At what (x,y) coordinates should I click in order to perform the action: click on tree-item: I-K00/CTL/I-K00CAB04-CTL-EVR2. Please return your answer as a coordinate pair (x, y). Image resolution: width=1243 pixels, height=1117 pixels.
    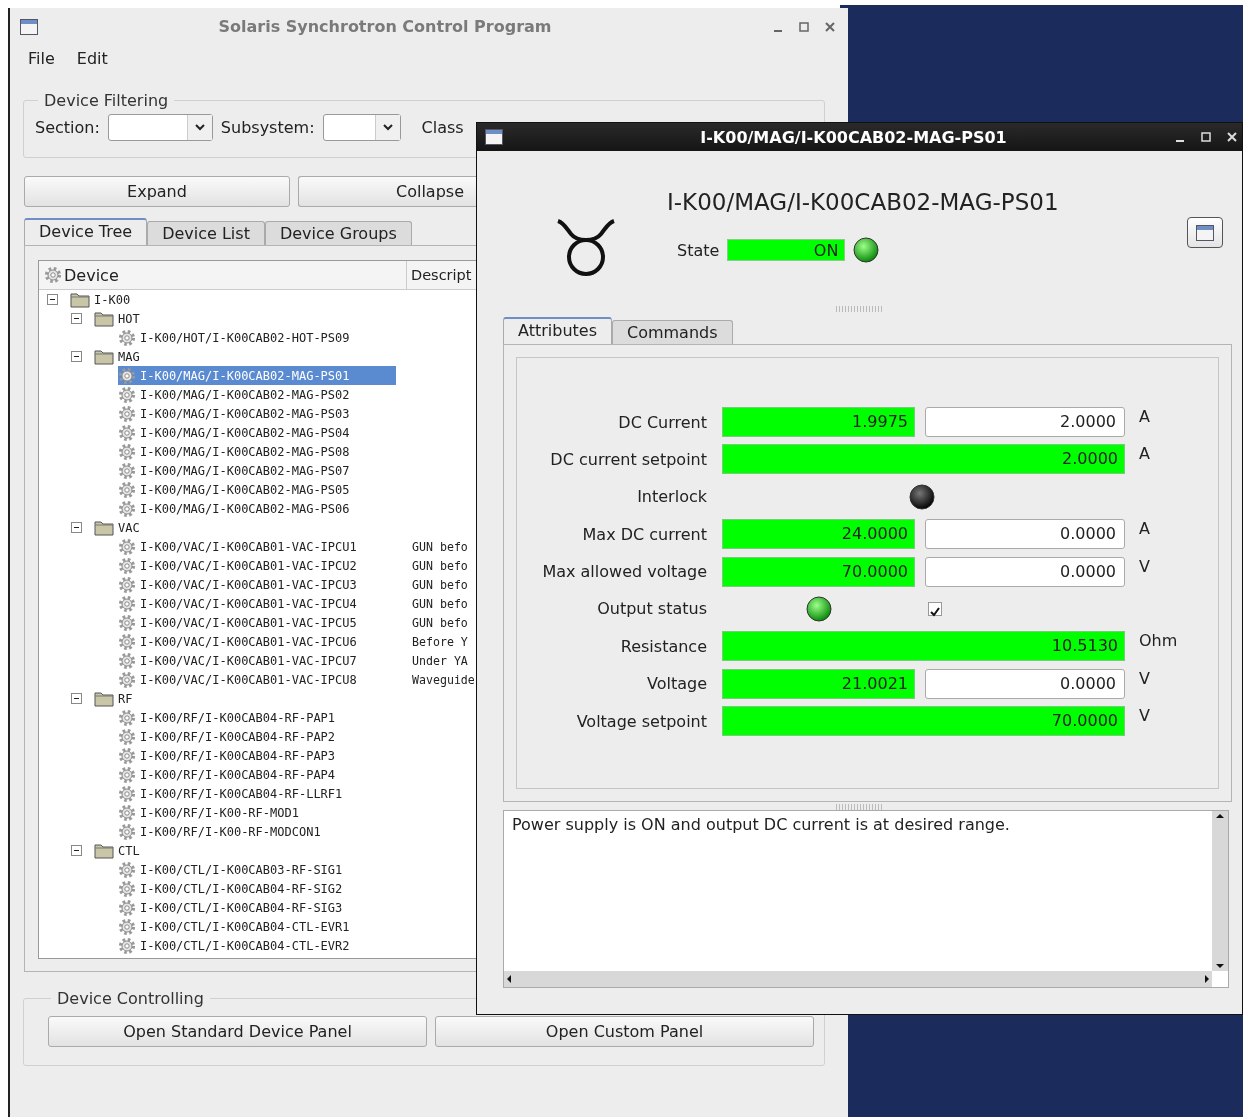
    Looking at the image, I should click on (257, 945).